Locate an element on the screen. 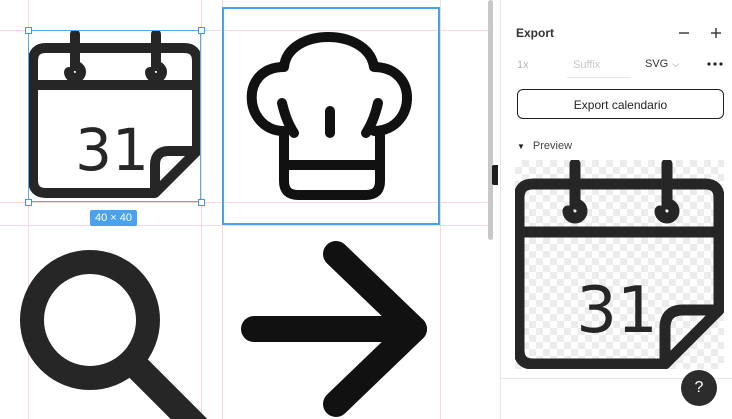  minus-icon is located at coordinates (684, 33).